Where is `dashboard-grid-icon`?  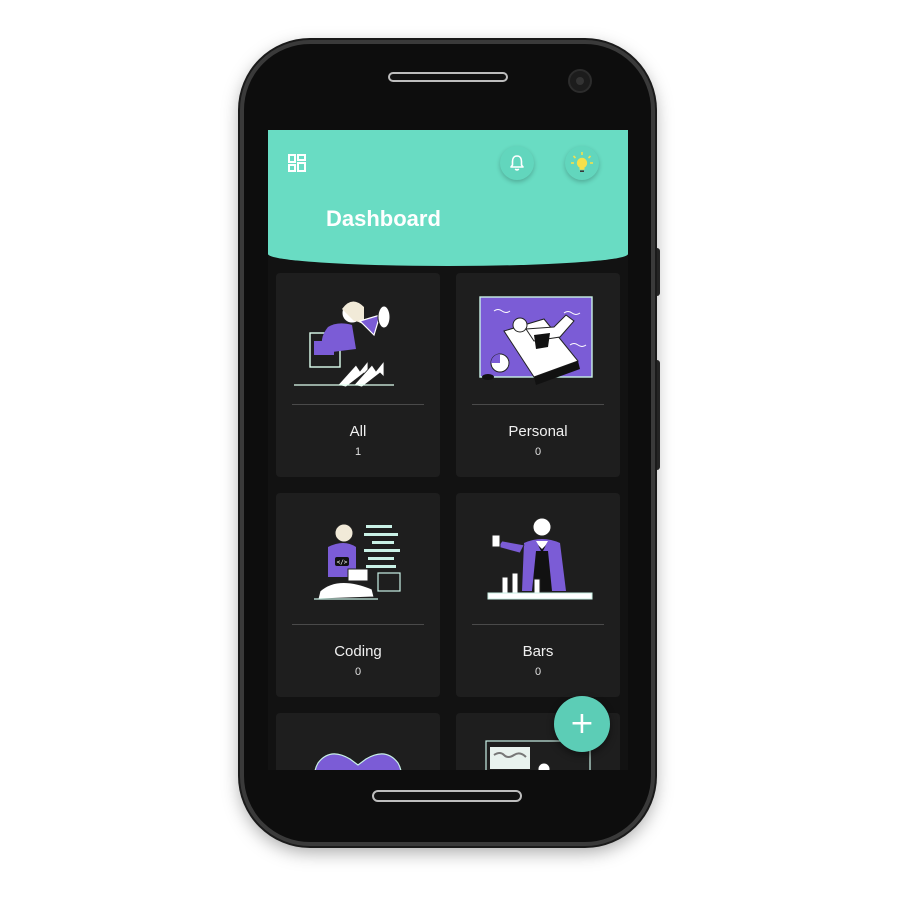
dashboard-grid-icon is located at coordinates (297, 163).